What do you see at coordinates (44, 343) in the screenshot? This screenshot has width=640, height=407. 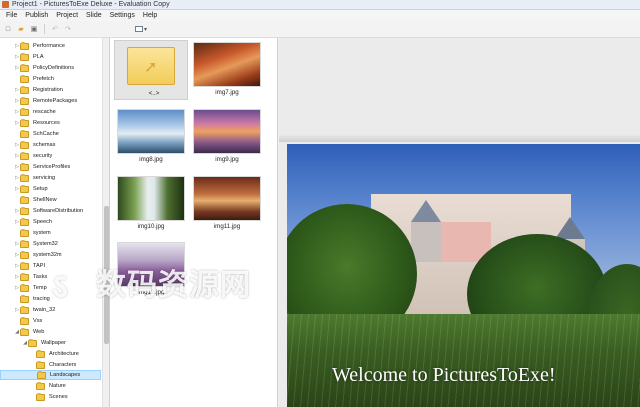 I see `tree-item-wallpaper: ◢ Wallpaper` at bounding box center [44, 343].